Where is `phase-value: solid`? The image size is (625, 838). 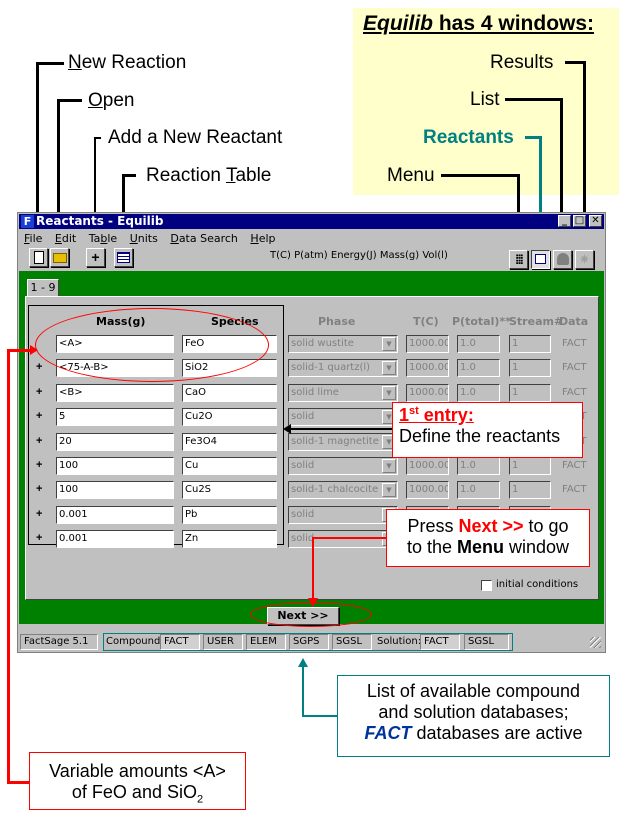 phase-value: solid is located at coordinates (303, 539).